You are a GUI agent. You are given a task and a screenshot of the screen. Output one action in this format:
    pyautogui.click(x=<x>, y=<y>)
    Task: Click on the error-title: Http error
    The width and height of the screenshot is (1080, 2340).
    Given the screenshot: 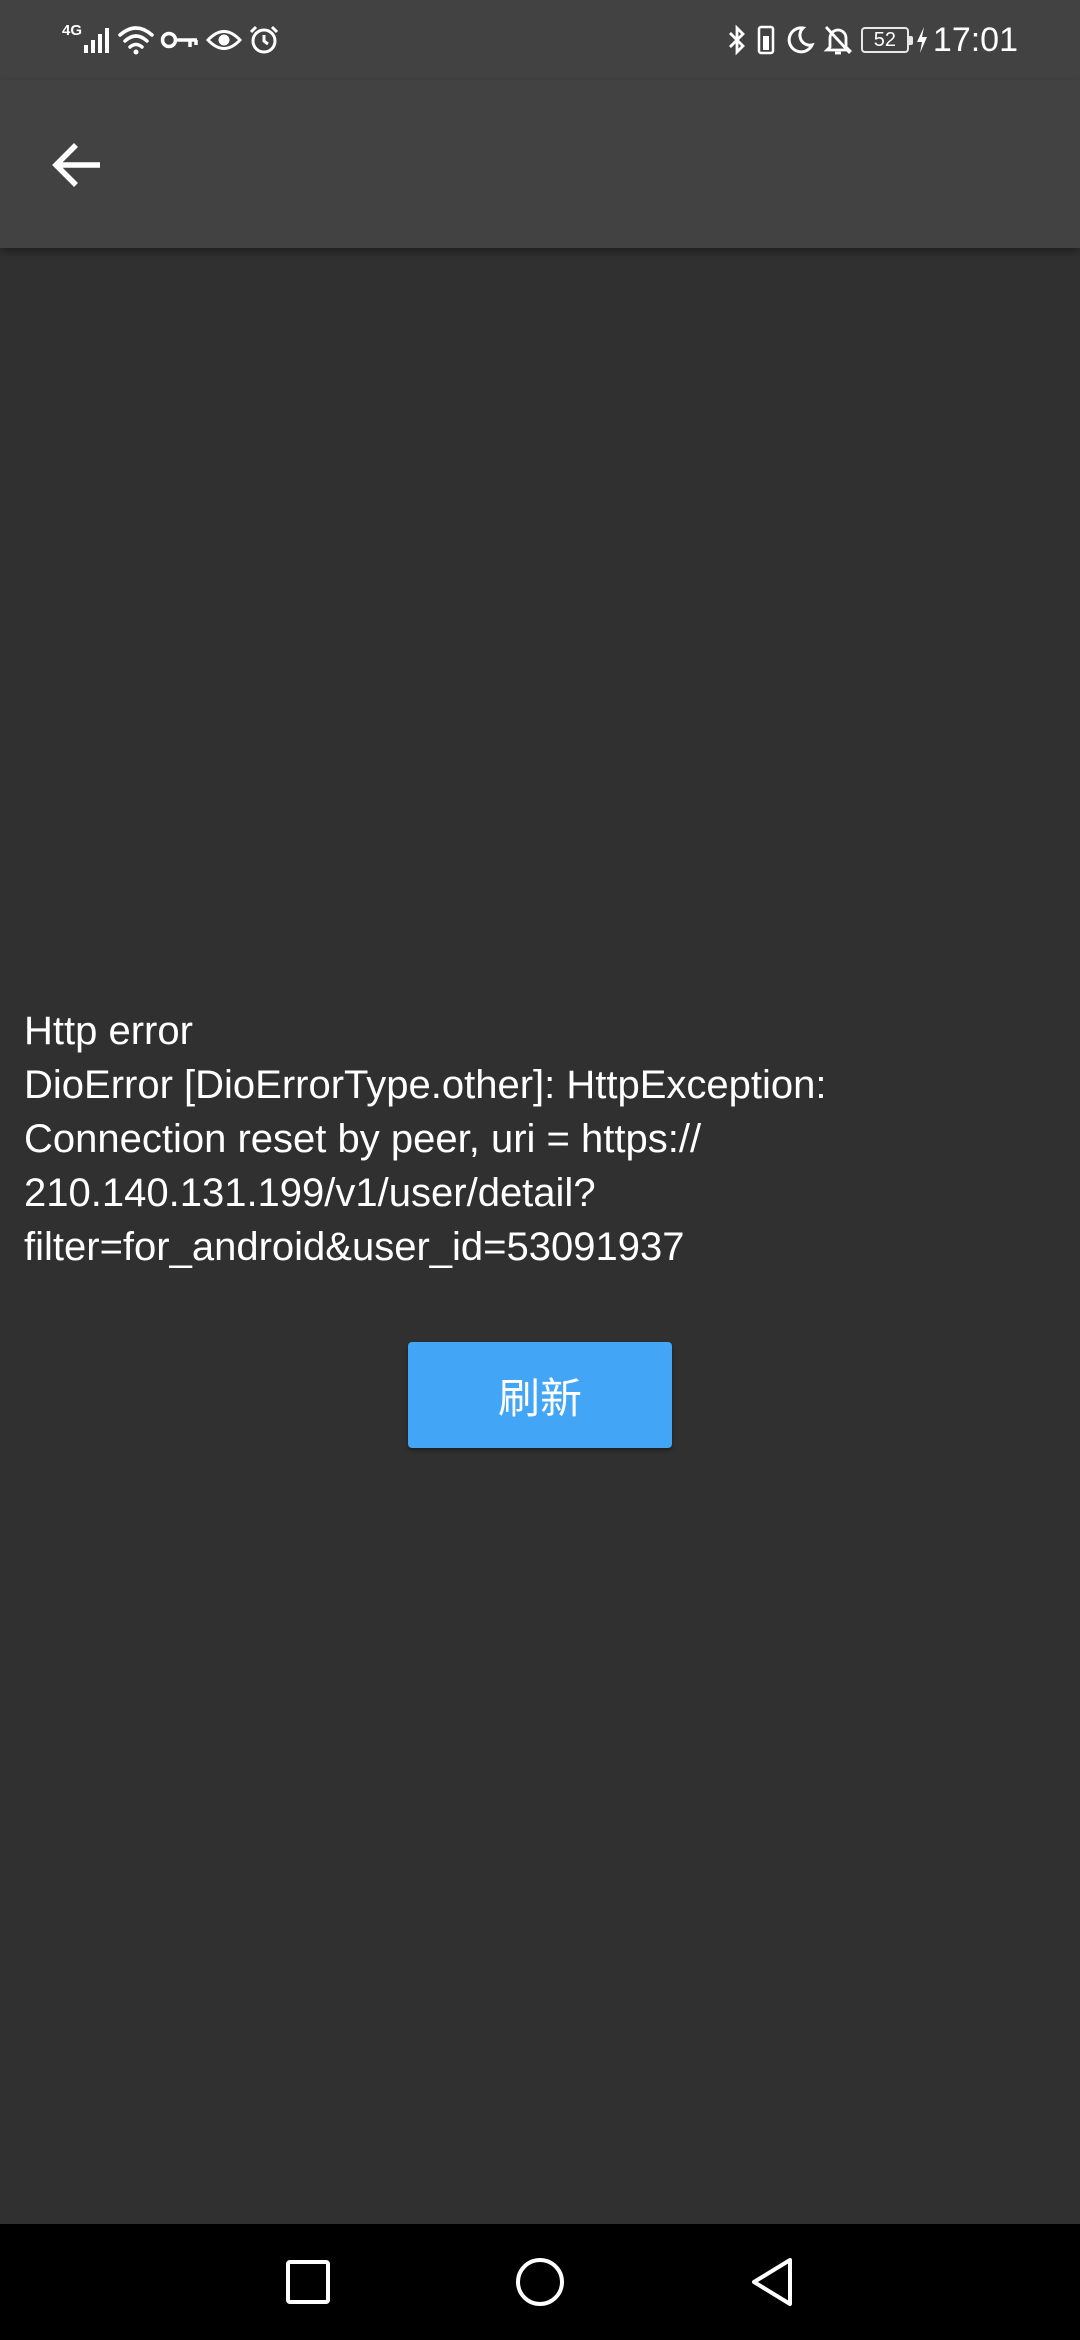 What is the action you would take?
    pyautogui.click(x=108, y=1031)
    